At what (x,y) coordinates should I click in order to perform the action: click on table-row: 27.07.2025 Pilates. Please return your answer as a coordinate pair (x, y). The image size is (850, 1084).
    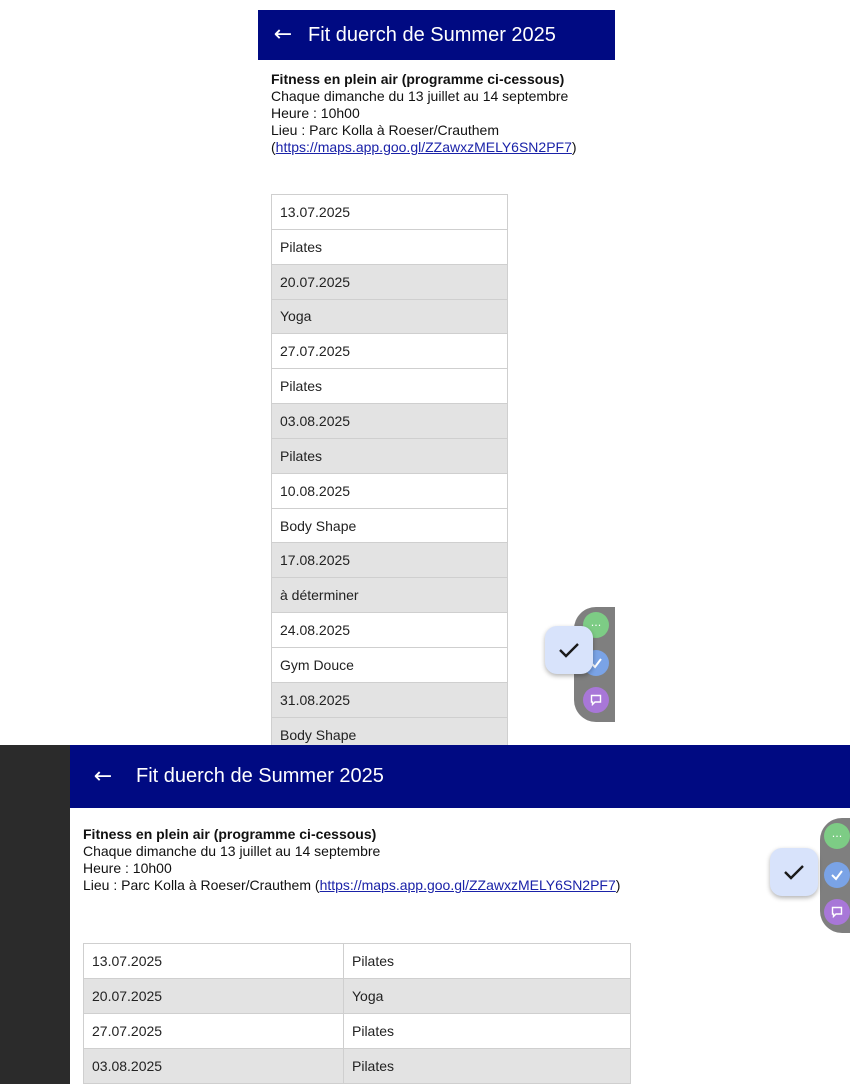
    Looking at the image, I should click on (357, 1030).